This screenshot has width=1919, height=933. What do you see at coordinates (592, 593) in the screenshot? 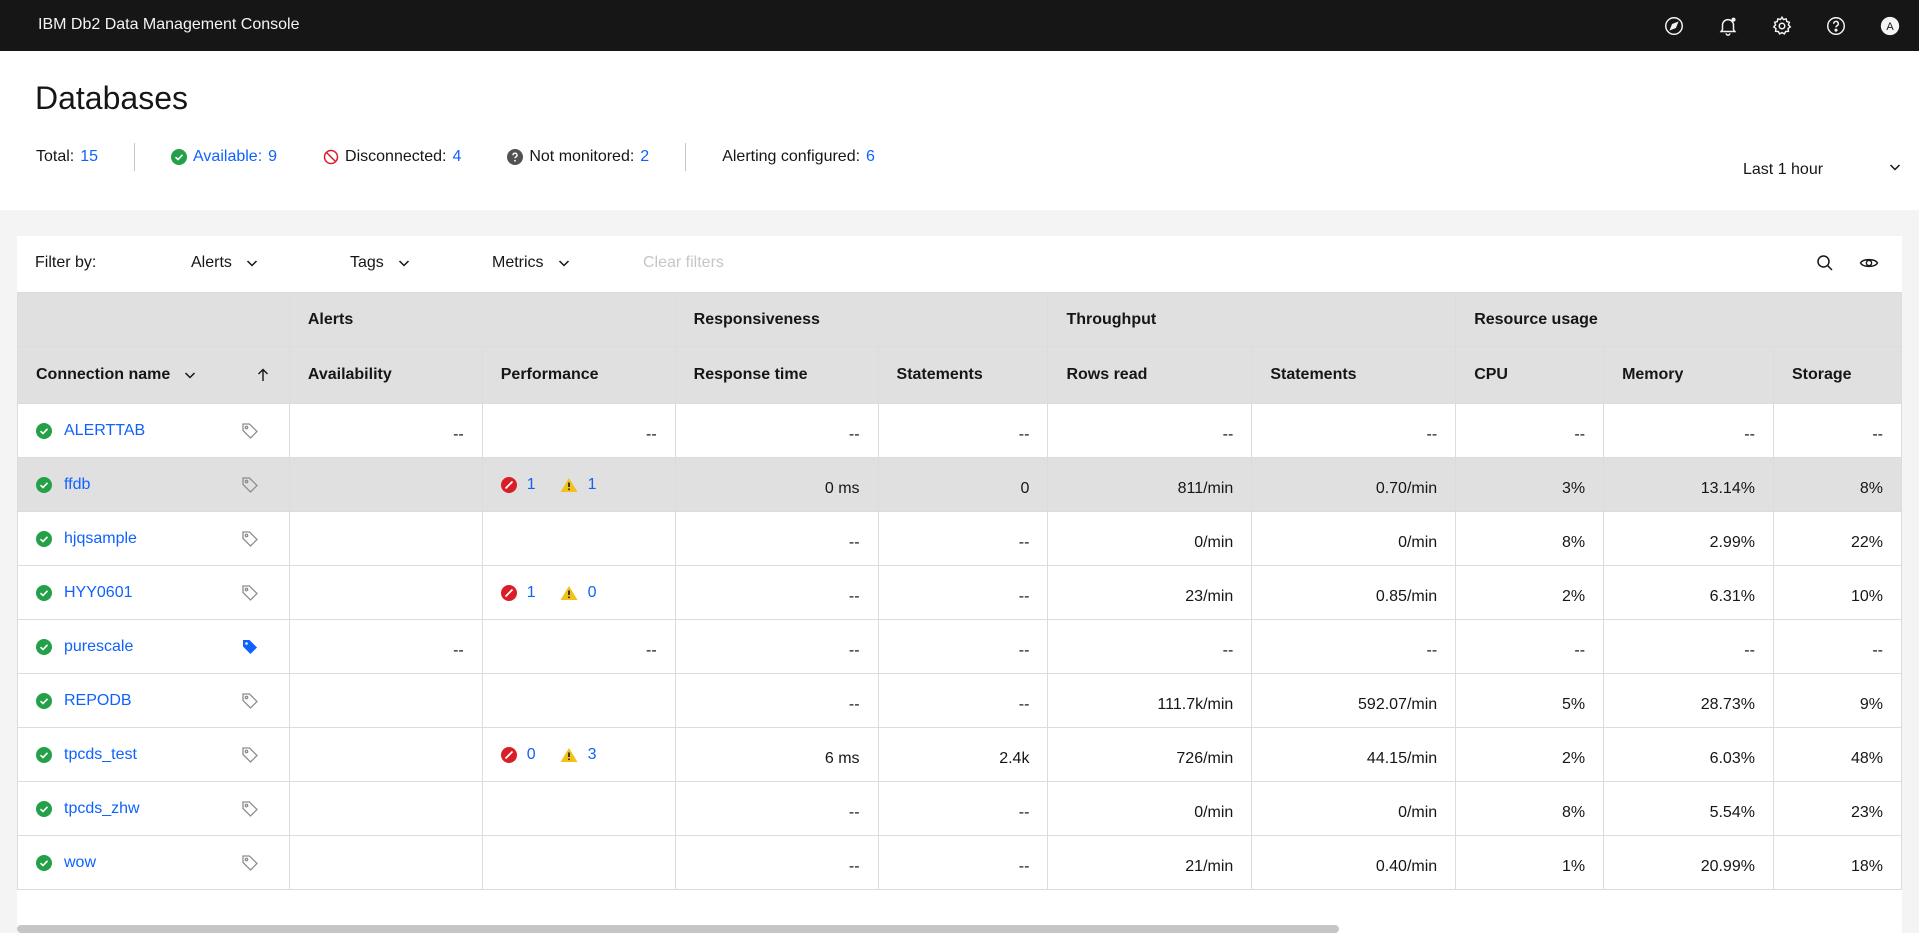
I see `warning-alert-count: 0` at bounding box center [592, 593].